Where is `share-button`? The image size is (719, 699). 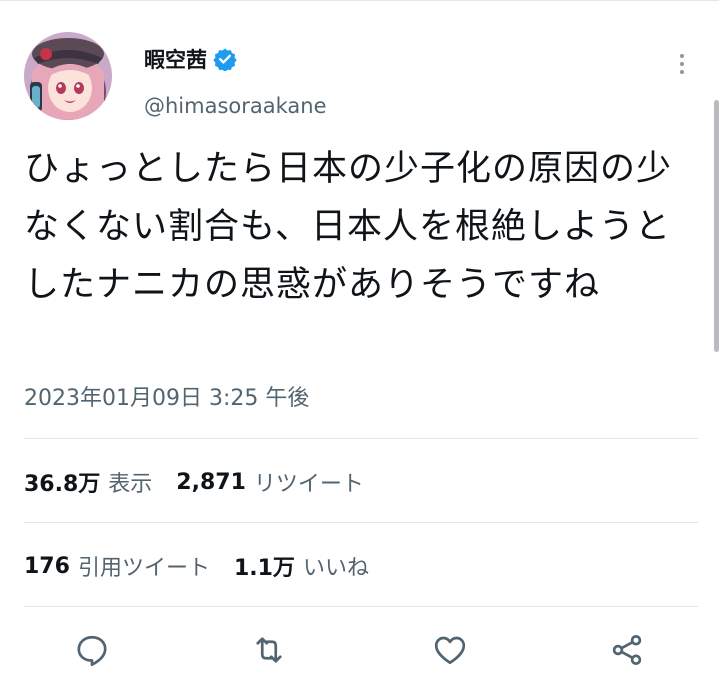 share-button is located at coordinates (627, 650).